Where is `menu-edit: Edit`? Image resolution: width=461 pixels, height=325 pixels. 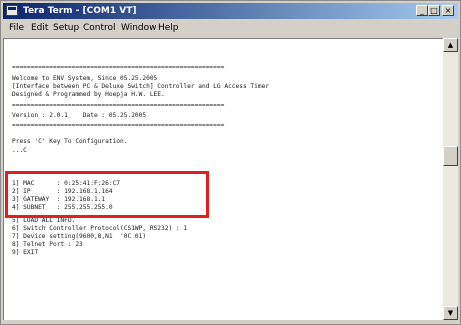 menu-edit: Edit is located at coordinates (39, 28).